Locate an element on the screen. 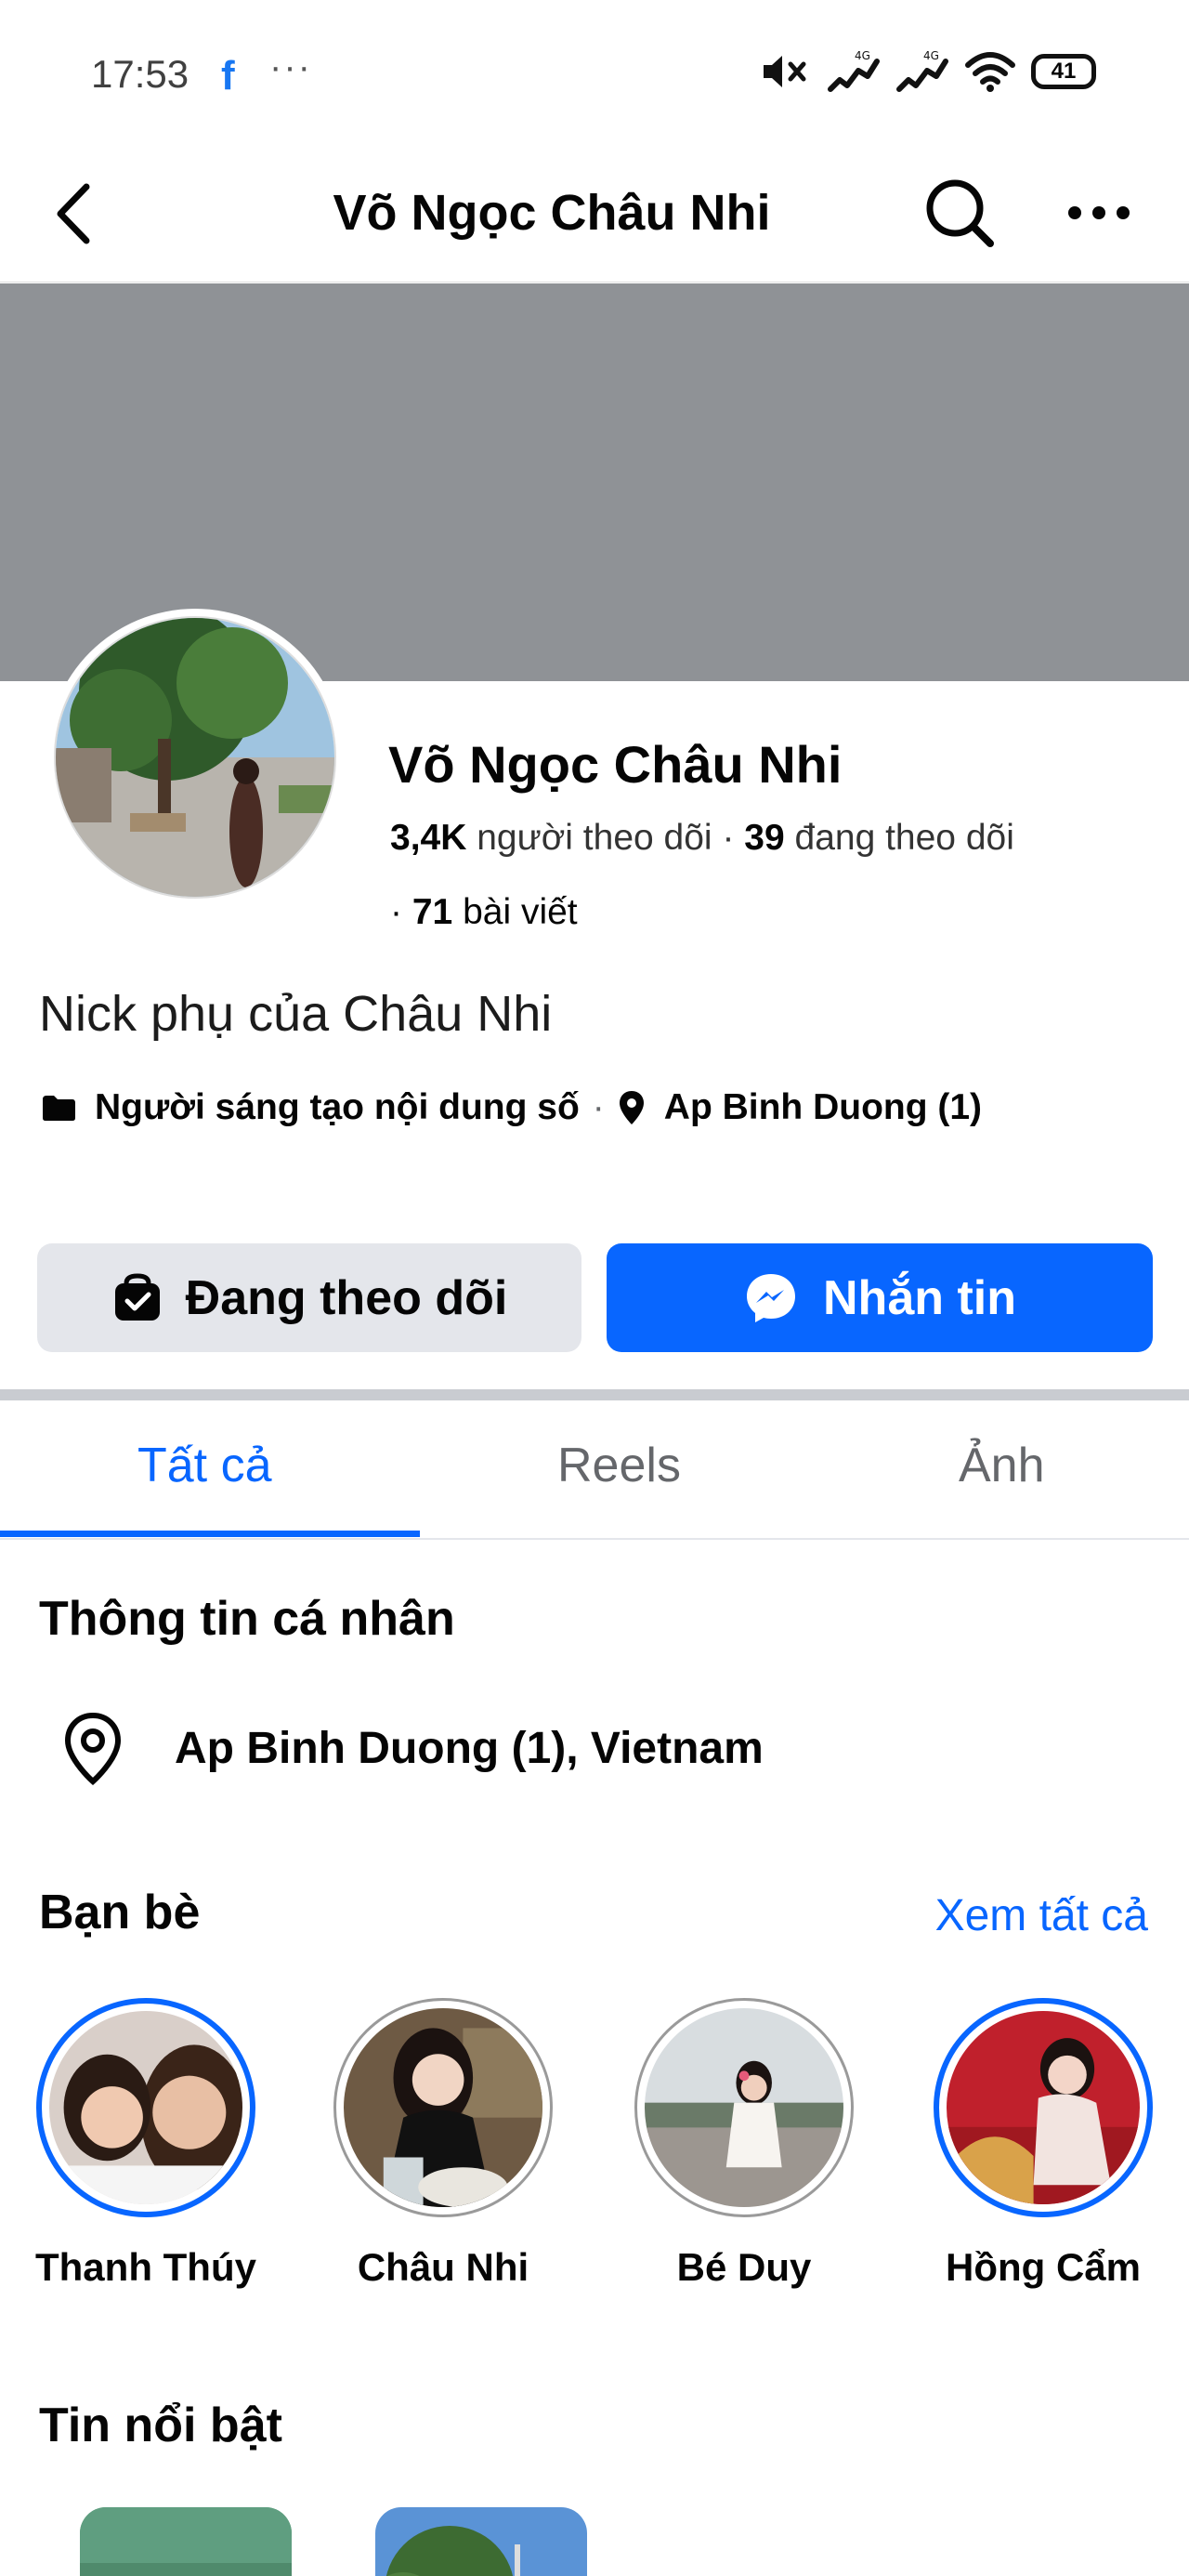  profile-header: Võ Ngọc Châu Nhi is located at coordinates (594, 216).